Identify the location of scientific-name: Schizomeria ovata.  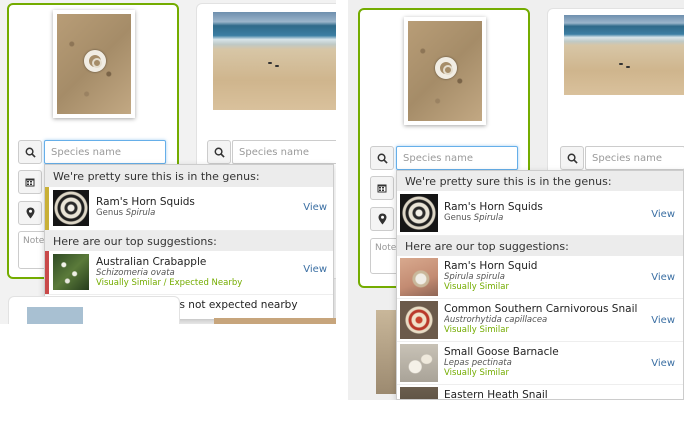
(135, 273).